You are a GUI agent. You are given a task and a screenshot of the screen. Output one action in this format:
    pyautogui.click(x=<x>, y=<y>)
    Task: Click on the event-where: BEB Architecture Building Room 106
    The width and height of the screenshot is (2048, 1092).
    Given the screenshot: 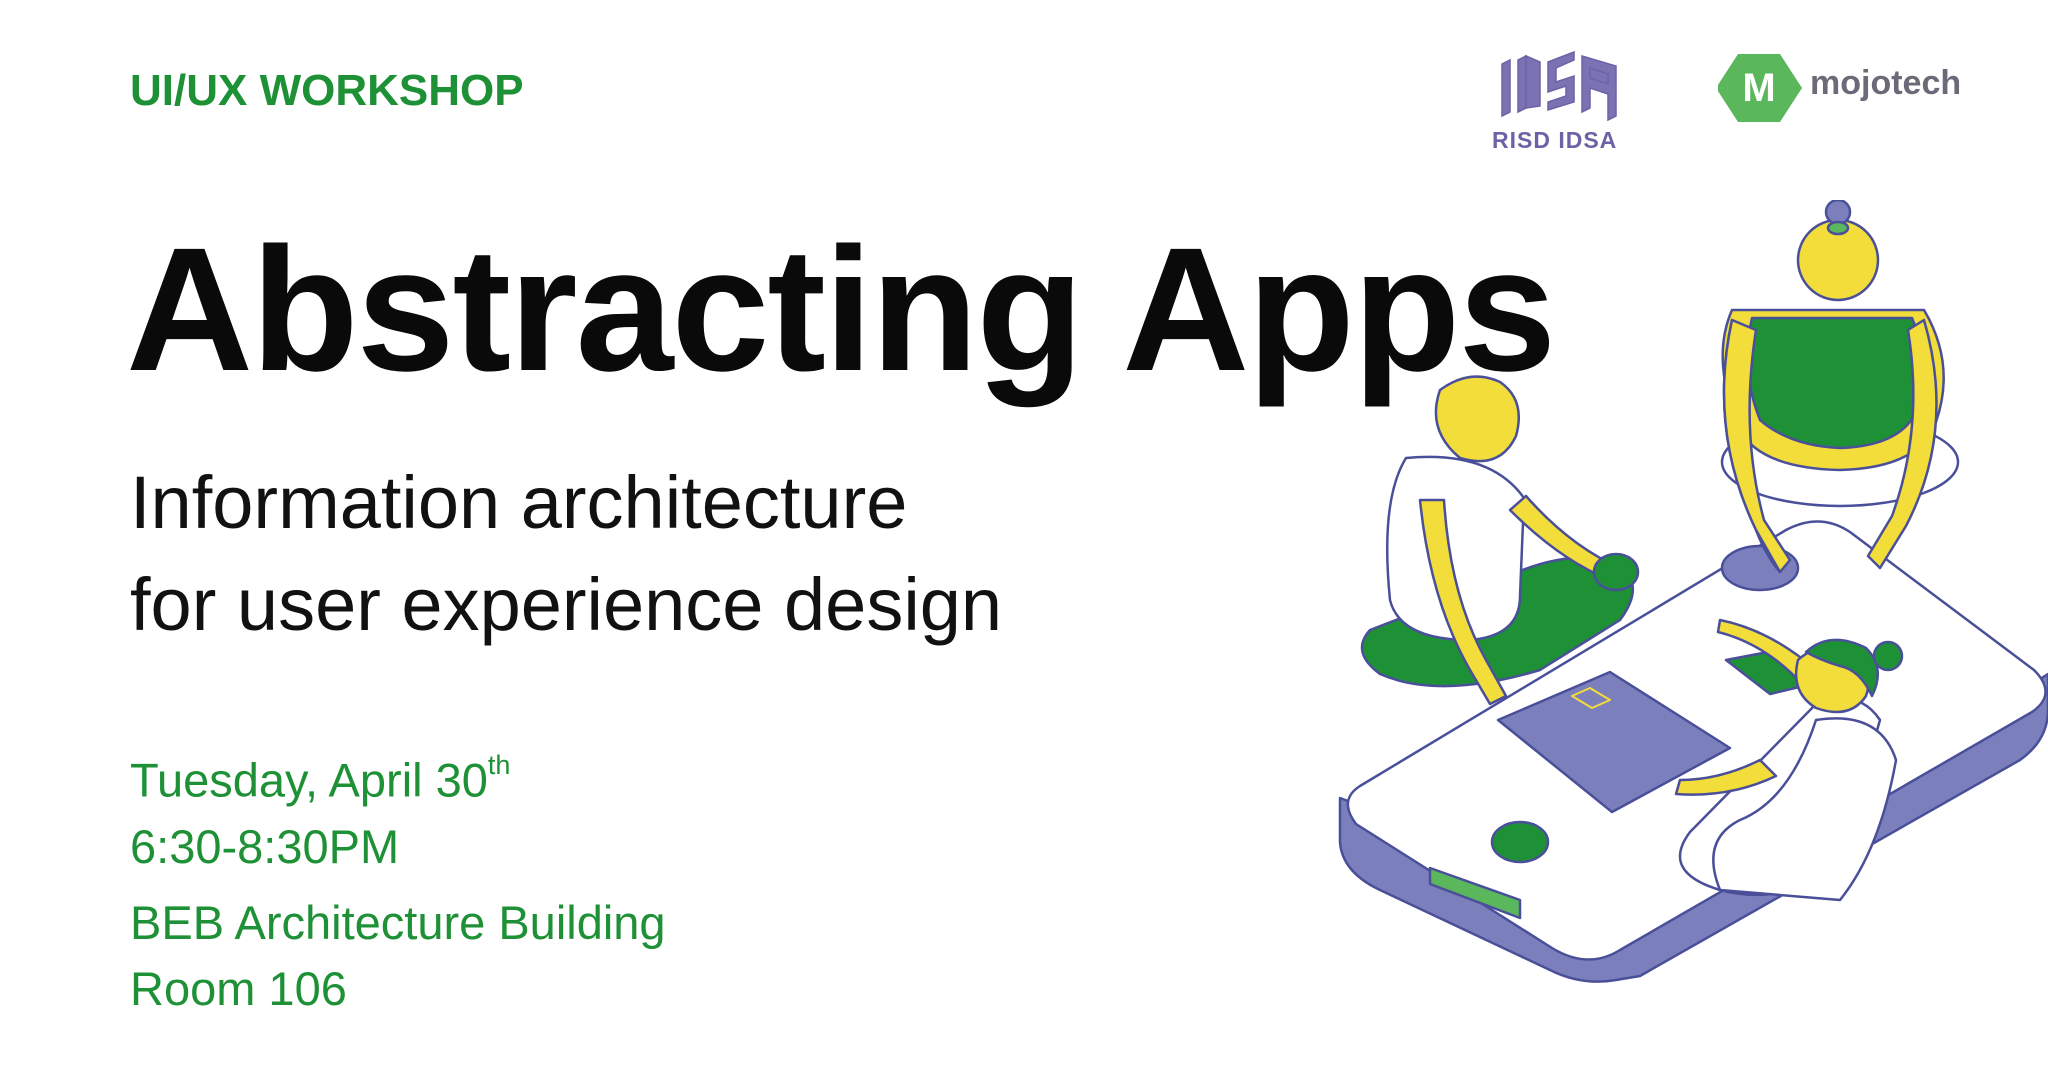 What is the action you would take?
    pyautogui.click(x=398, y=956)
    